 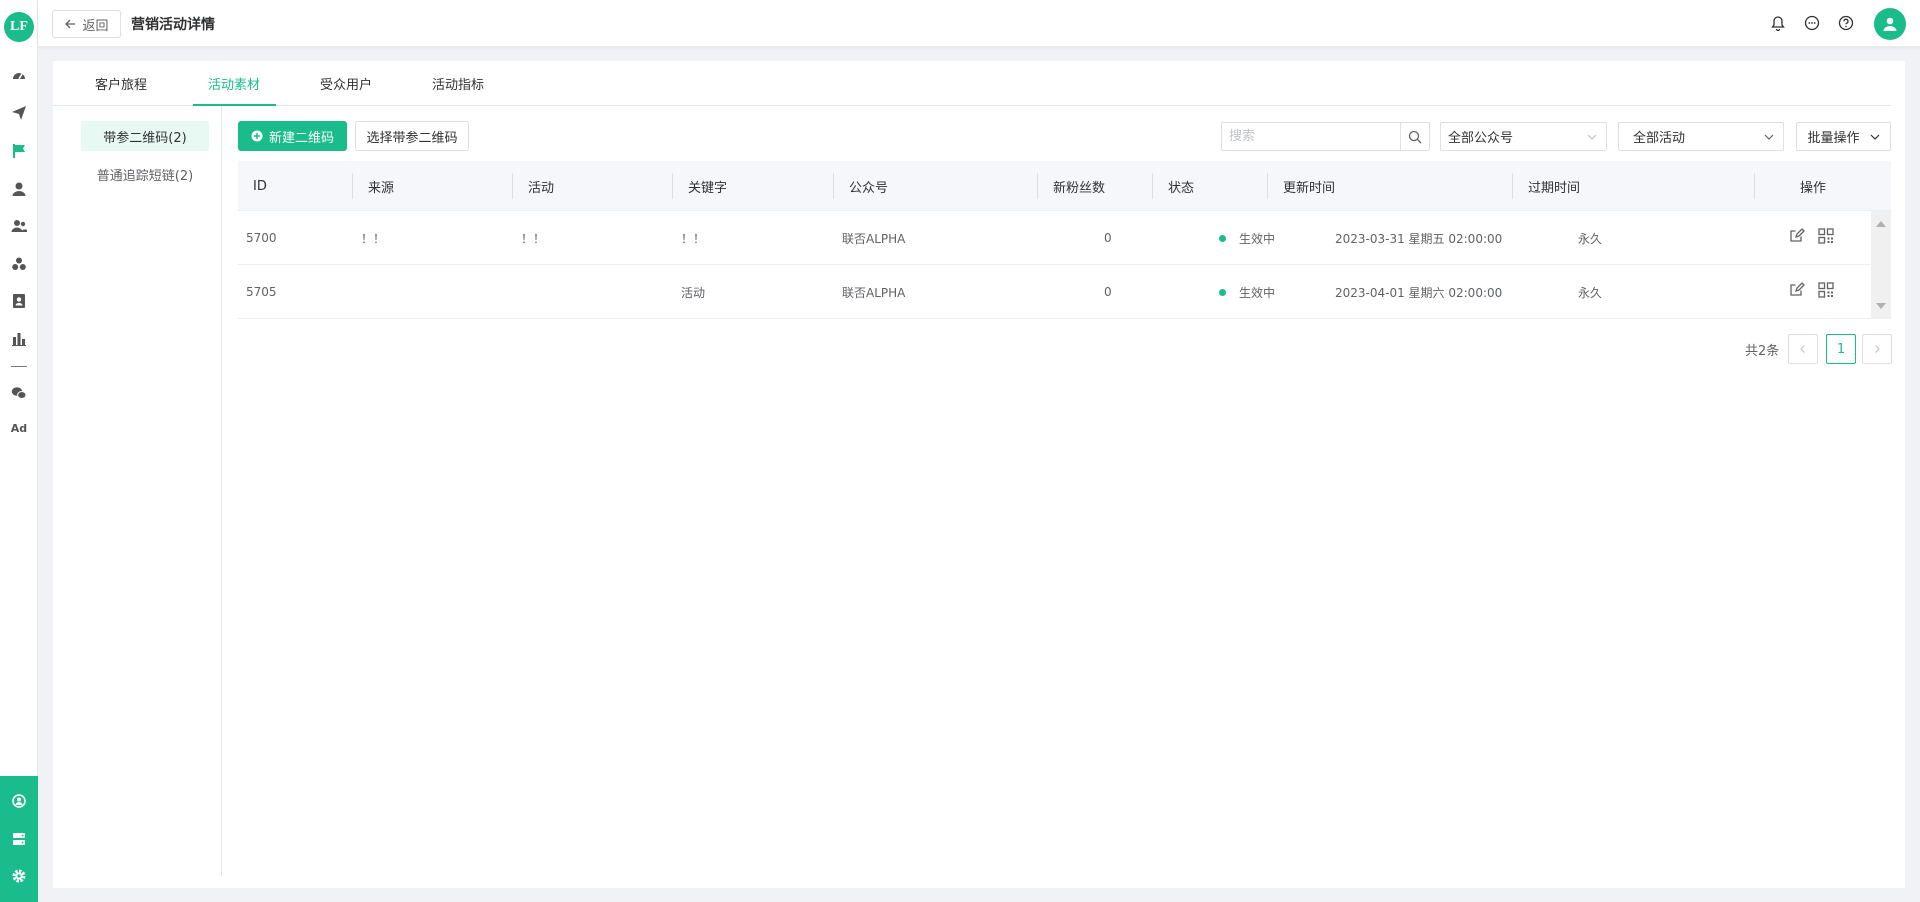 What do you see at coordinates (19, 366) in the screenshot?
I see `rail-divider` at bounding box center [19, 366].